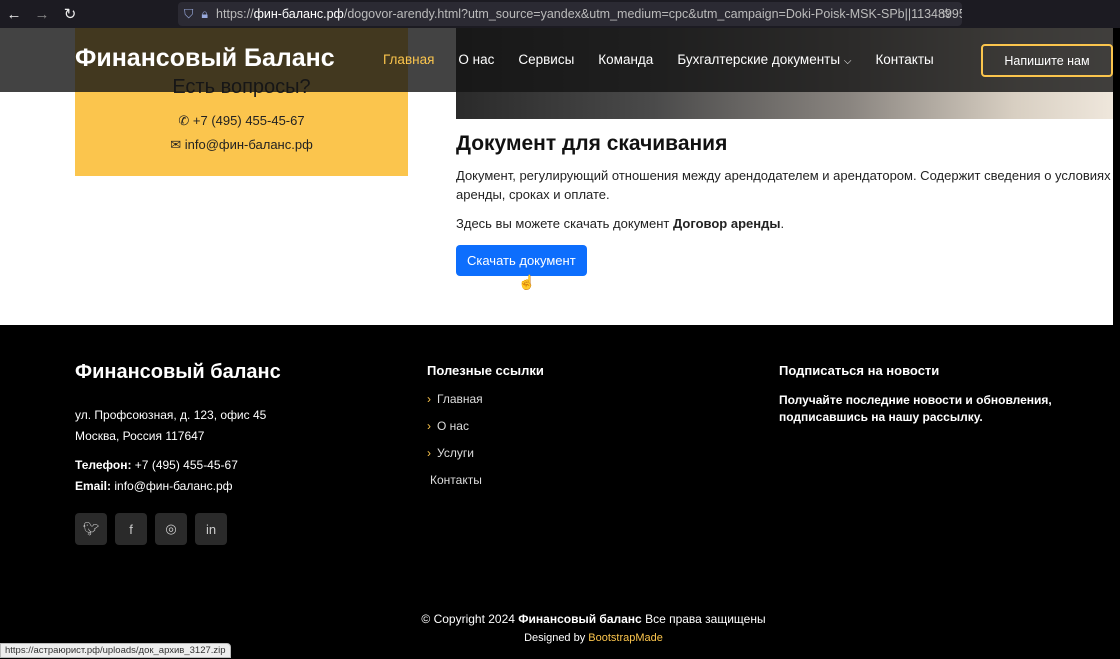 The height and width of the screenshot is (659, 1120). Describe the element at coordinates (178, 372) in the screenshot. I see `footer-logo: Финансовый баланс` at that location.